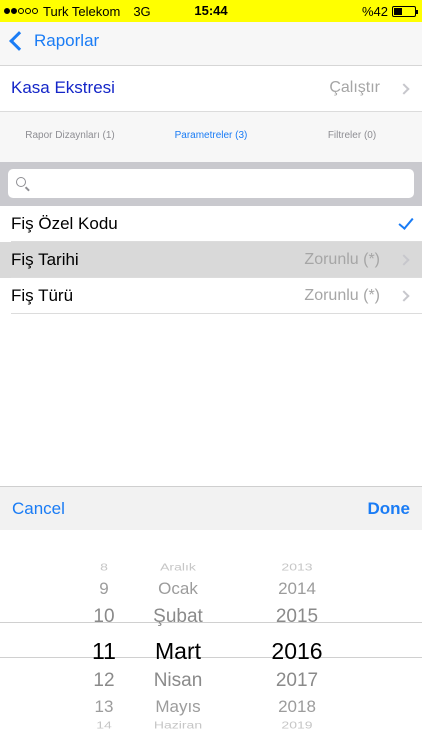 The image size is (422, 750). What do you see at coordinates (178, 566) in the screenshot?
I see `picker-item: Aralık` at bounding box center [178, 566].